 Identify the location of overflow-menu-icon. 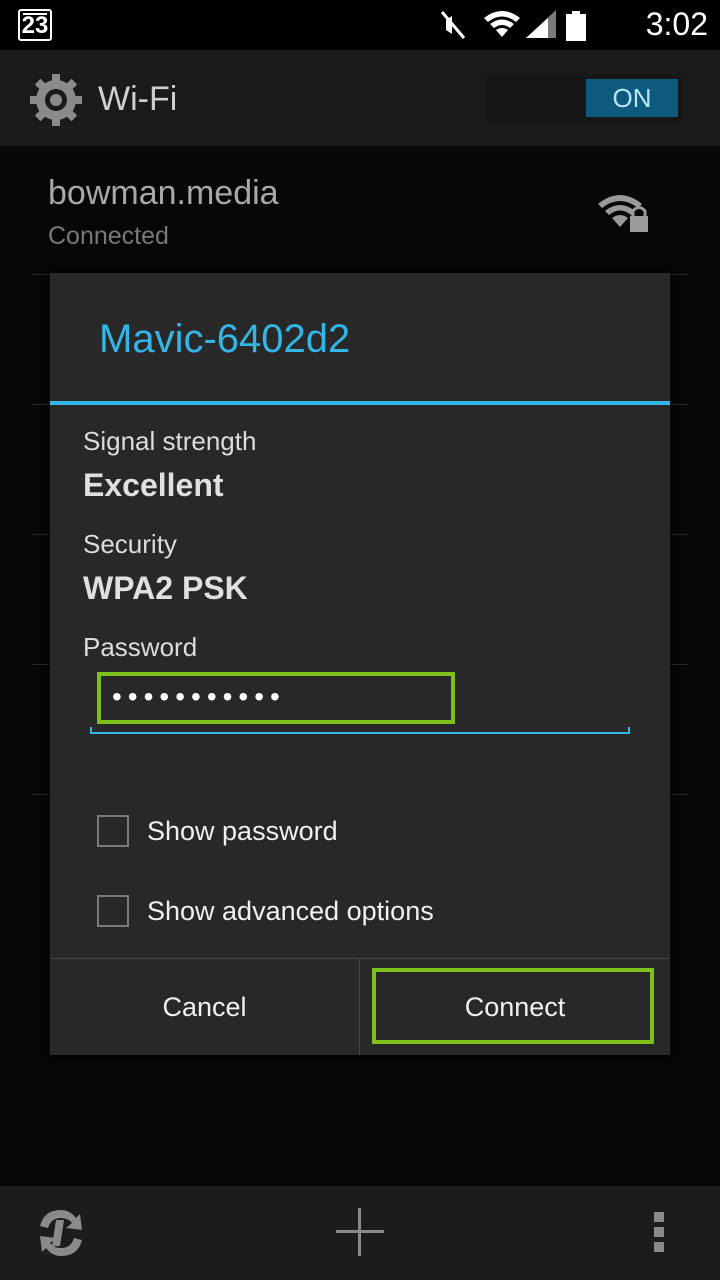
(659, 1232).